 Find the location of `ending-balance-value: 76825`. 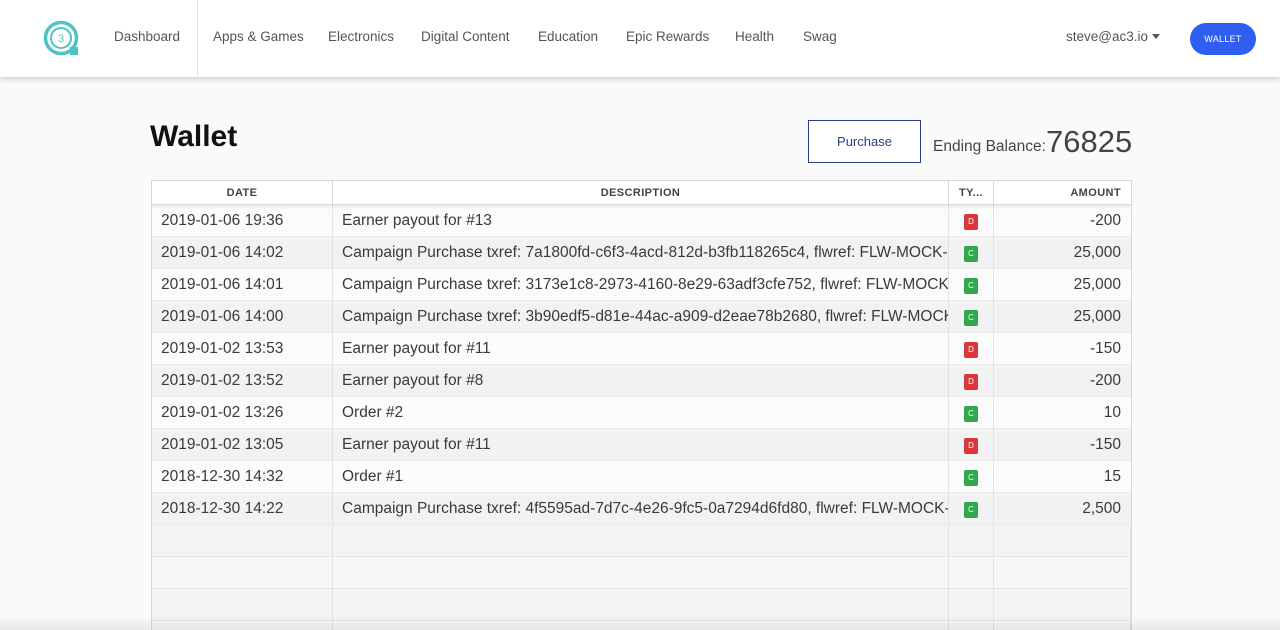

ending-balance-value: 76825 is located at coordinates (1089, 141).